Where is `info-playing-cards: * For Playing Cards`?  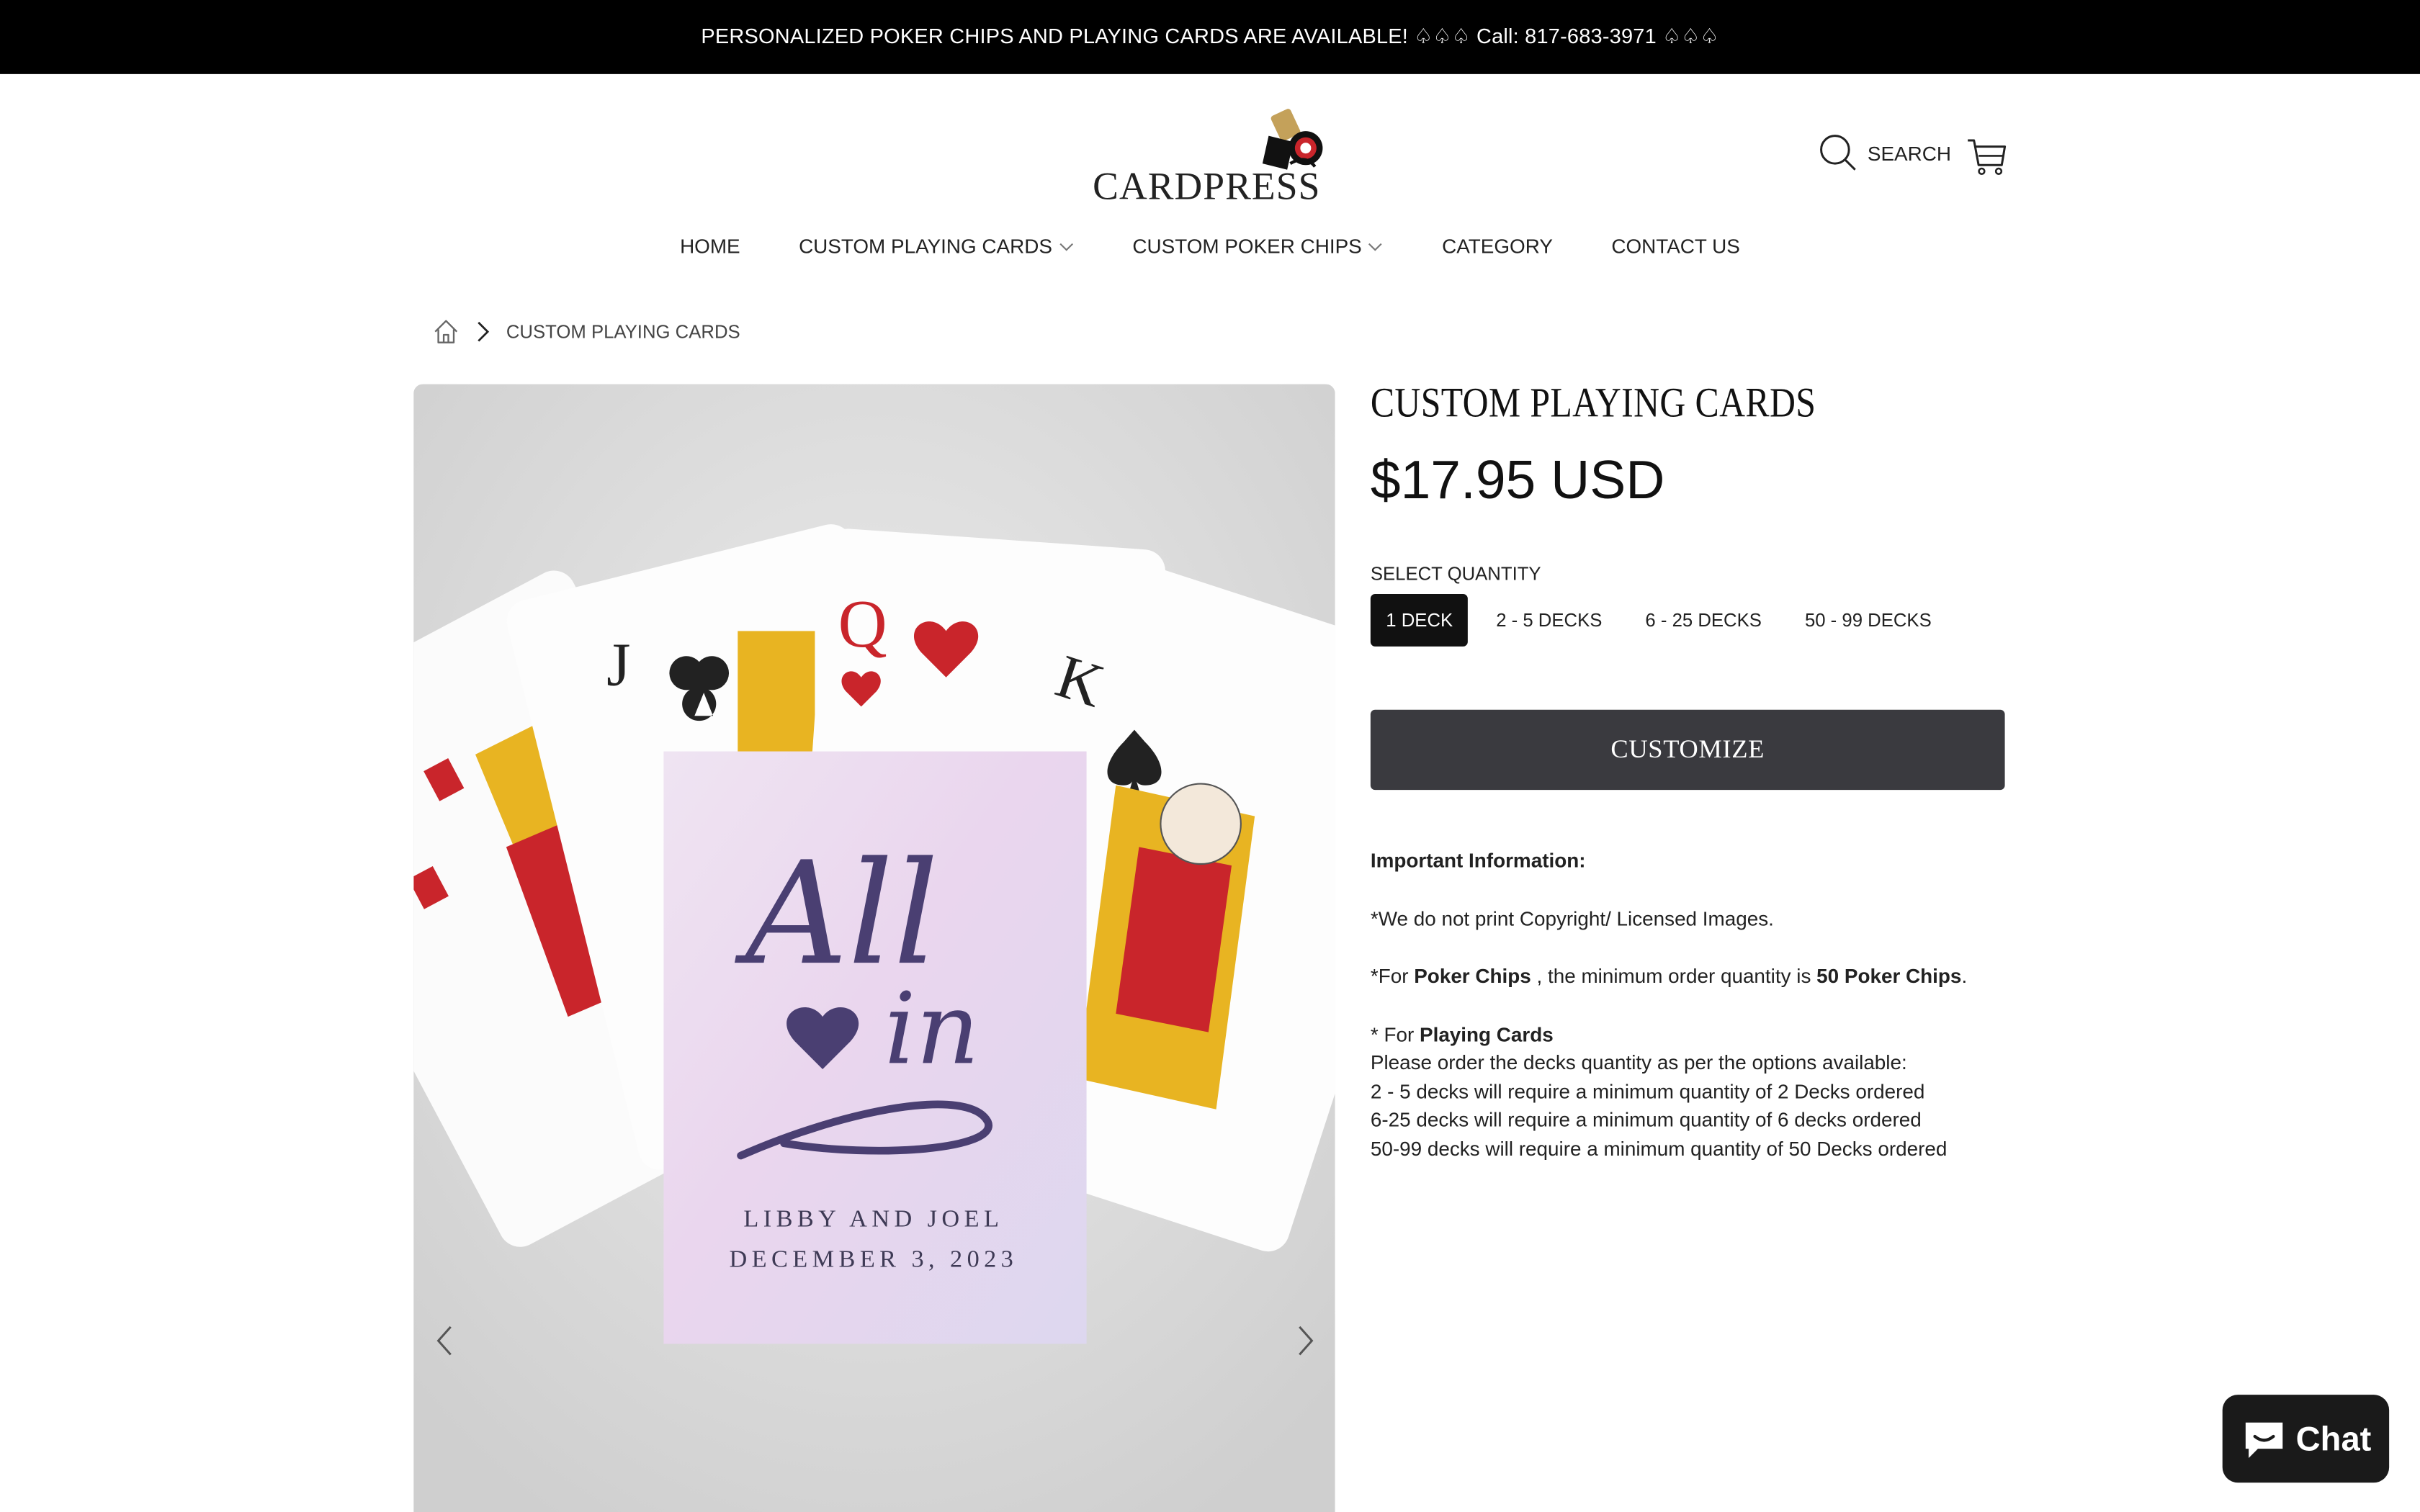
info-playing-cards: * For Playing Cards is located at coordinates (1462, 1033).